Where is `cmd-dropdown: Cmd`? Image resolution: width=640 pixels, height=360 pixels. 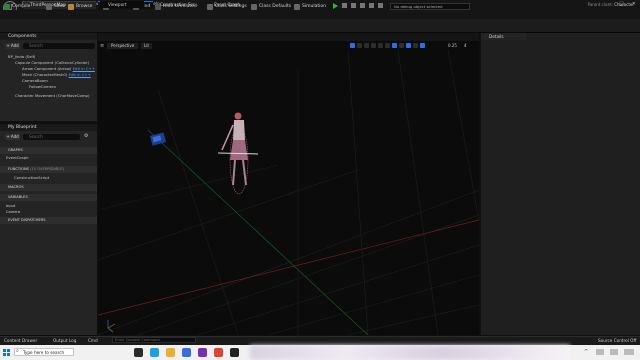 cmd-dropdown: Cmd is located at coordinates (93, 340).